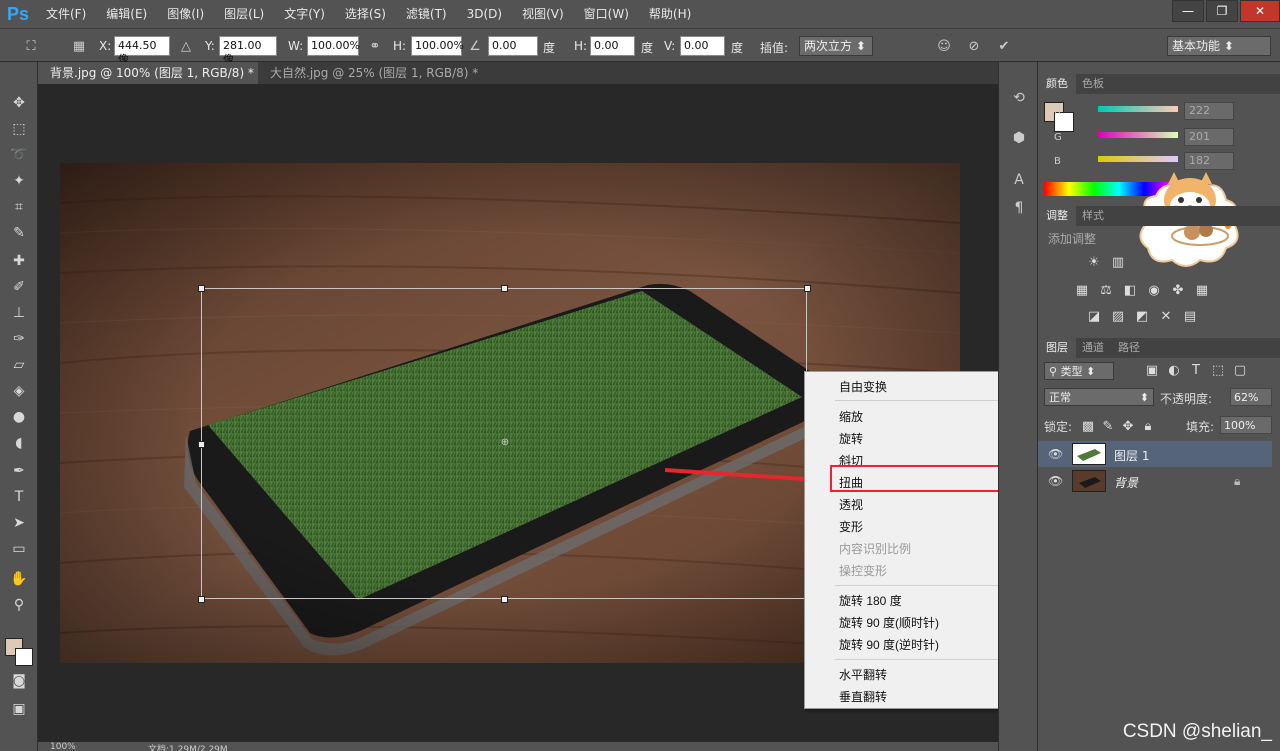 This screenshot has height=751, width=1280. What do you see at coordinates (870, 600) in the screenshot?
I see `menu-item-rotate-180: 旋转 180 度` at bounding box center [870, 600].